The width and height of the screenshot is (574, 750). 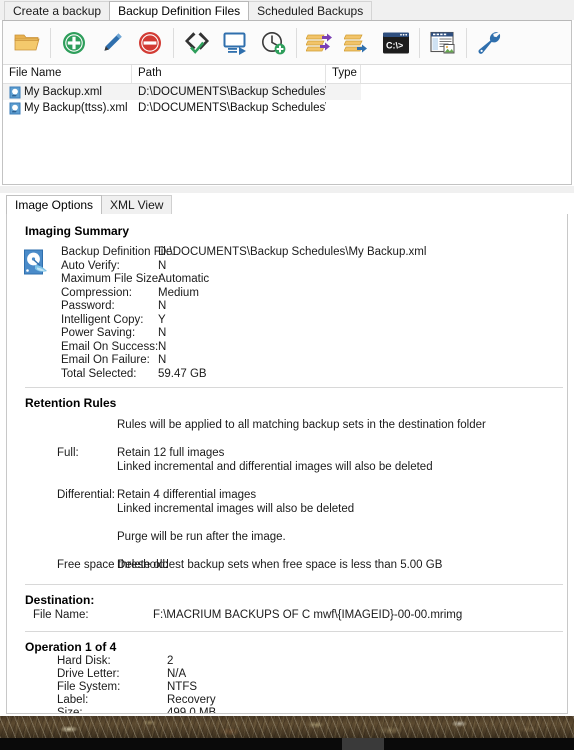 I want to click on retention-full-key: Full:, so click(x=68, y=453).